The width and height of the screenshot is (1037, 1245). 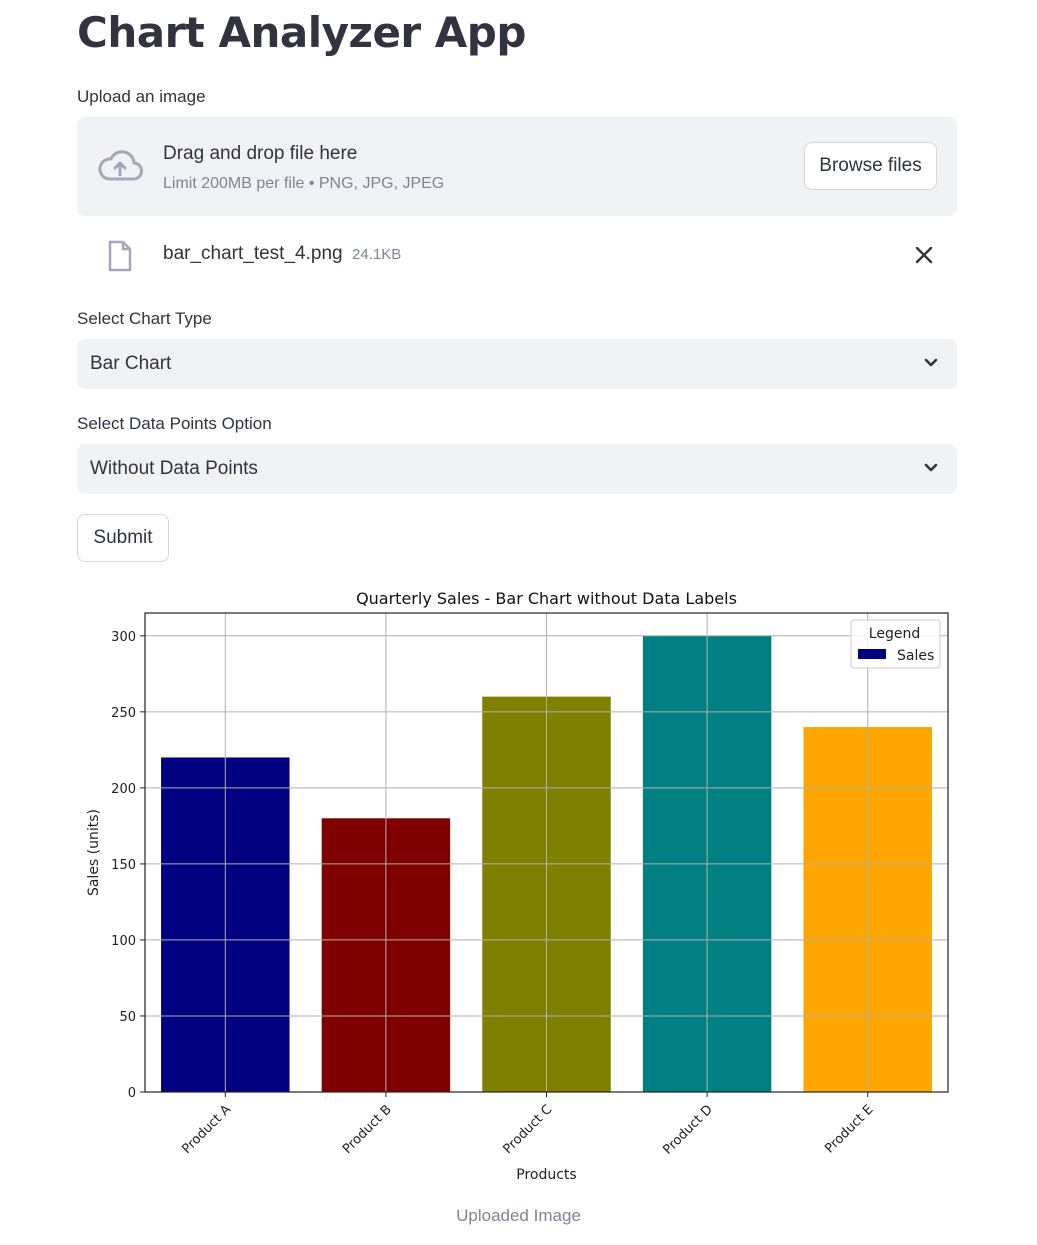 What do you see at coordinates (127, 1017) in the screenshot?
I see `y-tick-label: 50` at bounding box center [127, 1017].